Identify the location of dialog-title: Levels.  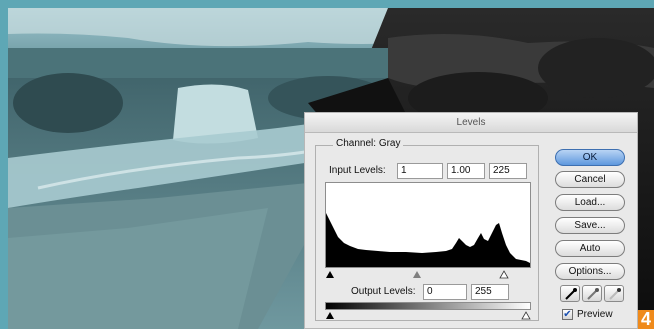
(471, 123).